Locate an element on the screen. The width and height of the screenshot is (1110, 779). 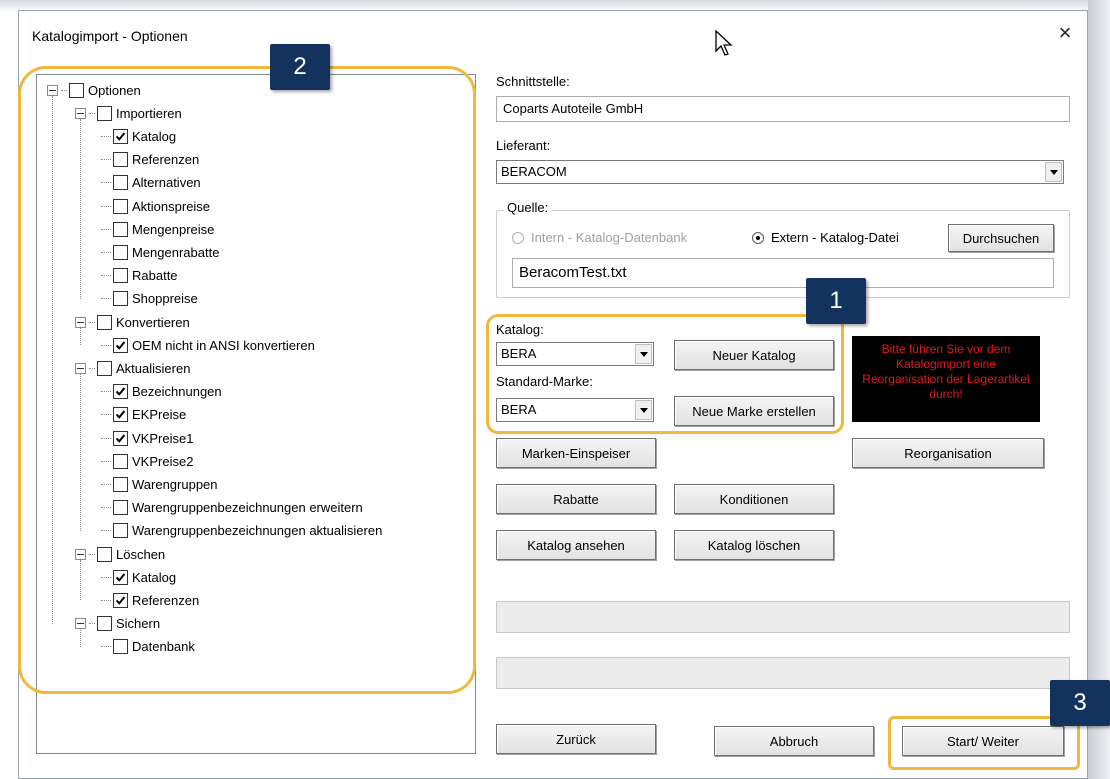
durchsuchen-button: Durchsuchen is located at coordinates (1001, 238).